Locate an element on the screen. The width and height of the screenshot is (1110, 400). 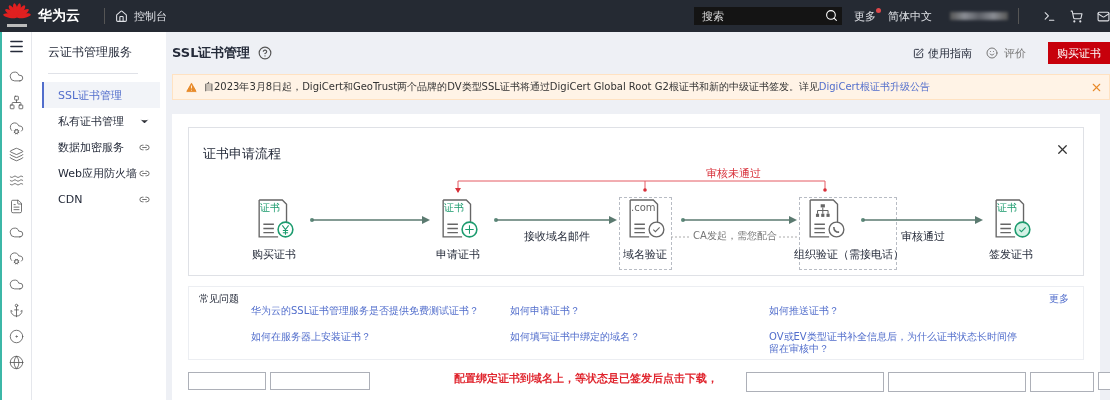
step-label: 签发证书 is located at coordinates (1011, 254).